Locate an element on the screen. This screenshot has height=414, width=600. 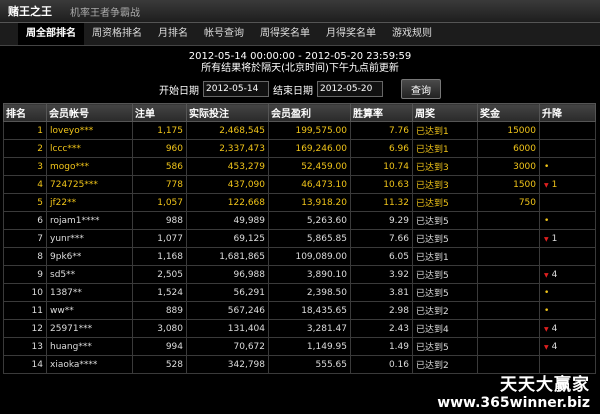
cell-wager: 437,090 is located at coordinates (227, 184).